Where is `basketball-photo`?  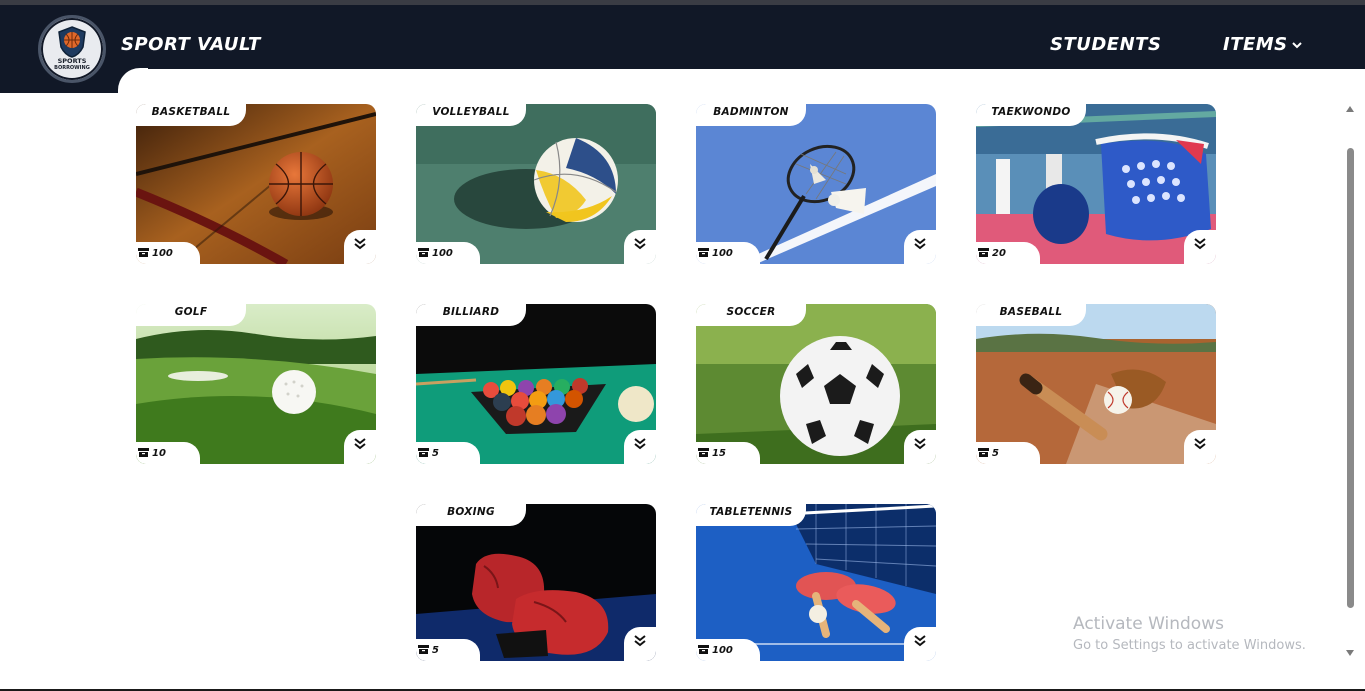
basketball-photo is located at coordinates (256, 184).